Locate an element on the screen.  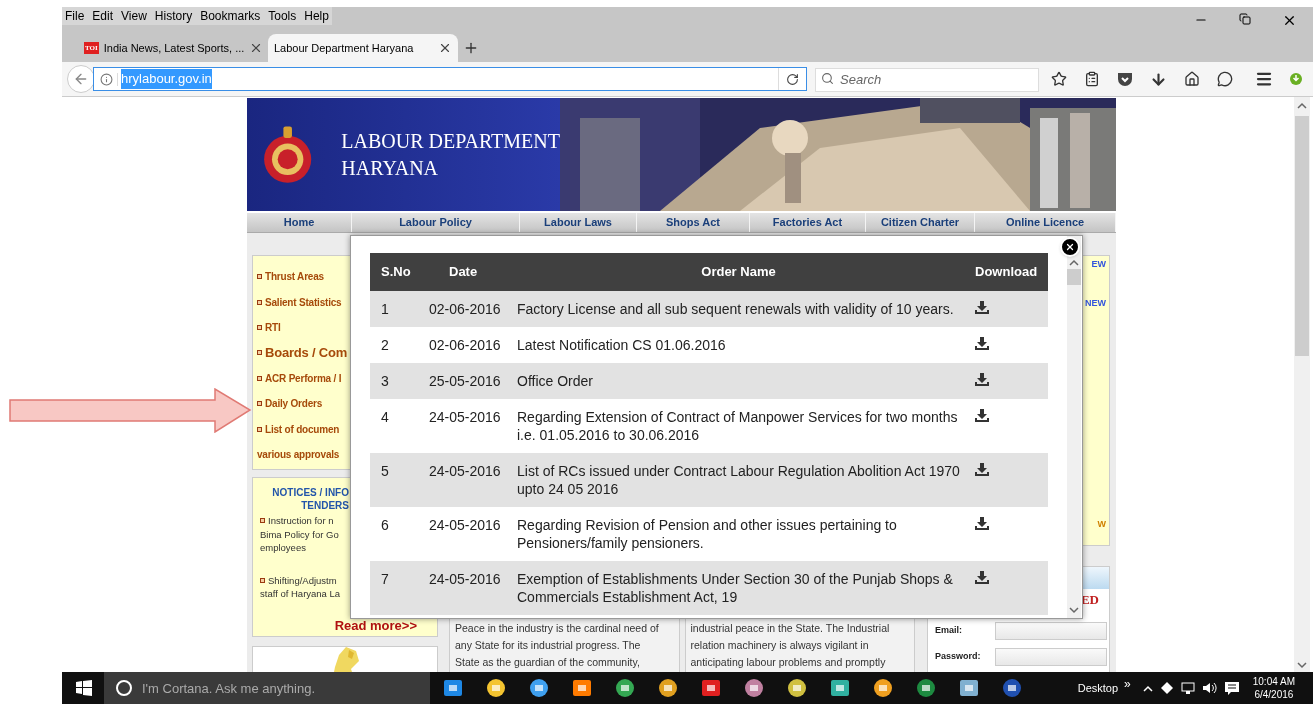
new-label: EW is located at coordinates (1098, 264).